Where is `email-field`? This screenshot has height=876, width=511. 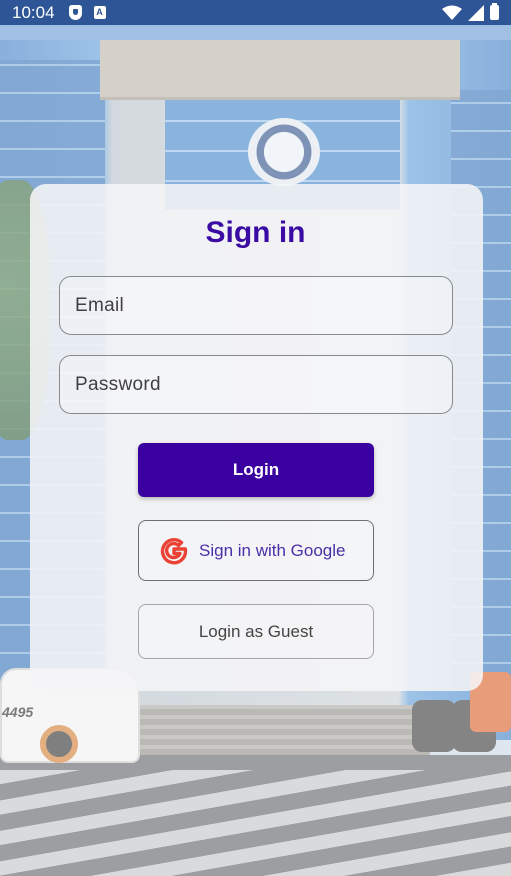
email-field is located at coordinates (256, 305).